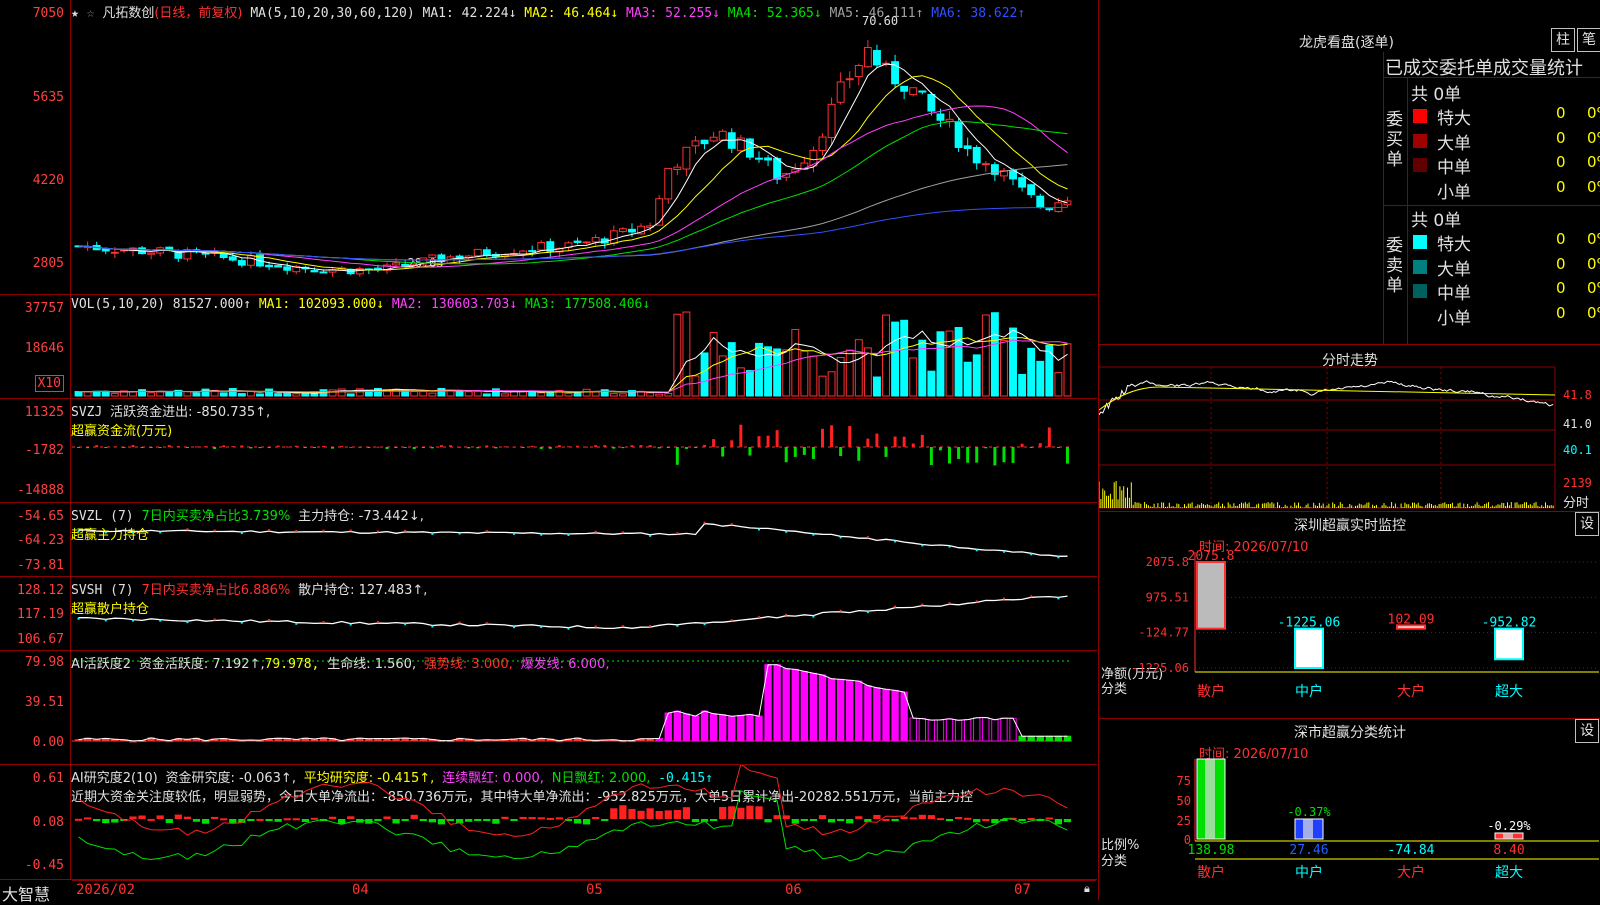 This screenshot has height=905, width=1600. I want to click on buy-side-label: 委买单, so click(1394, 140).